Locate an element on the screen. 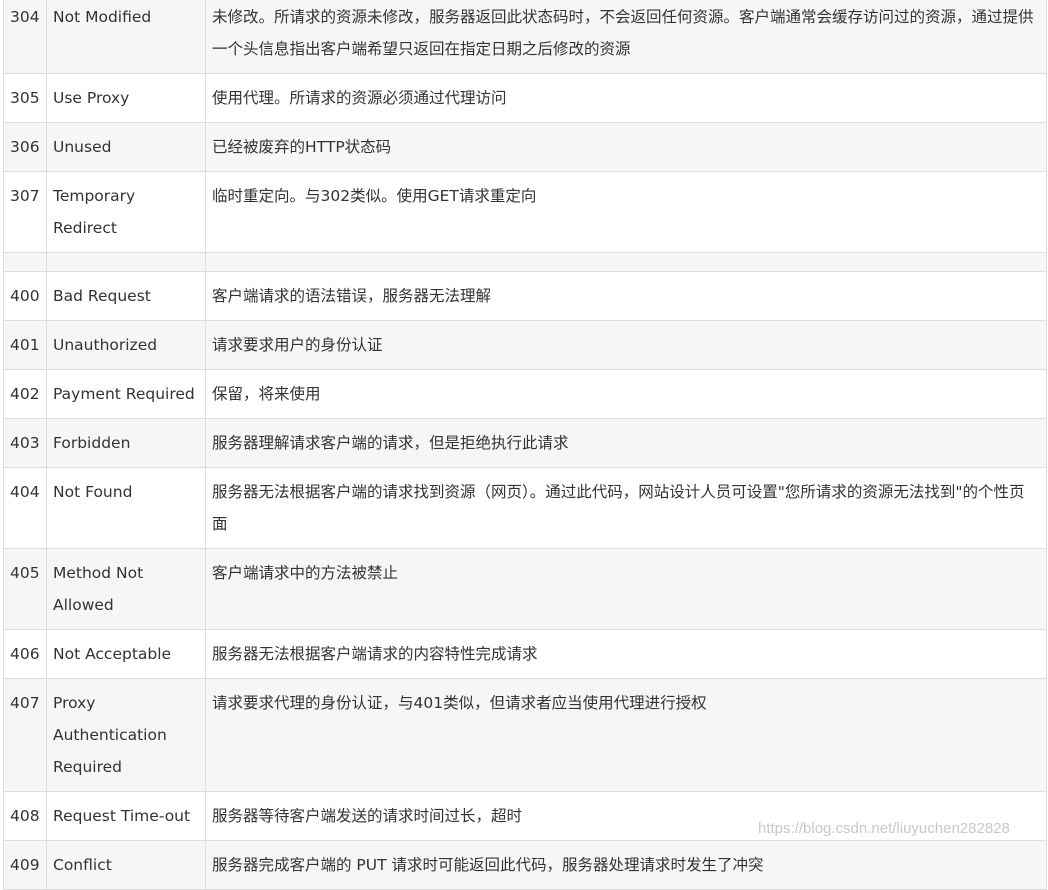  table-row: 306 Unused 已经被废弃的HTTP状态码 is located at coordinates (525, 147).